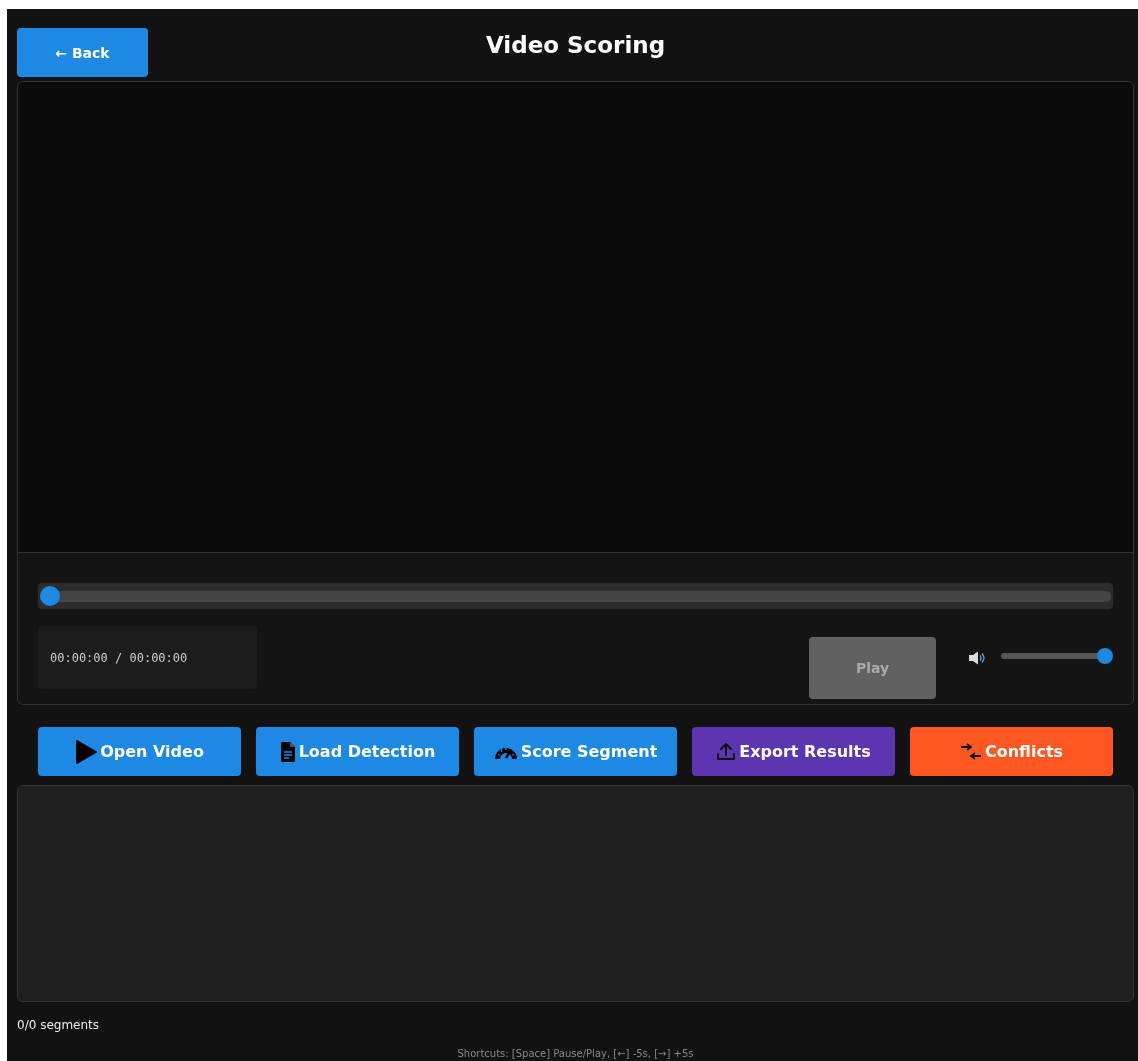 The height and width of the screenshot is (1061, 1138). I want to click on segment-count: 0/0 segments, so click(58, 1025).